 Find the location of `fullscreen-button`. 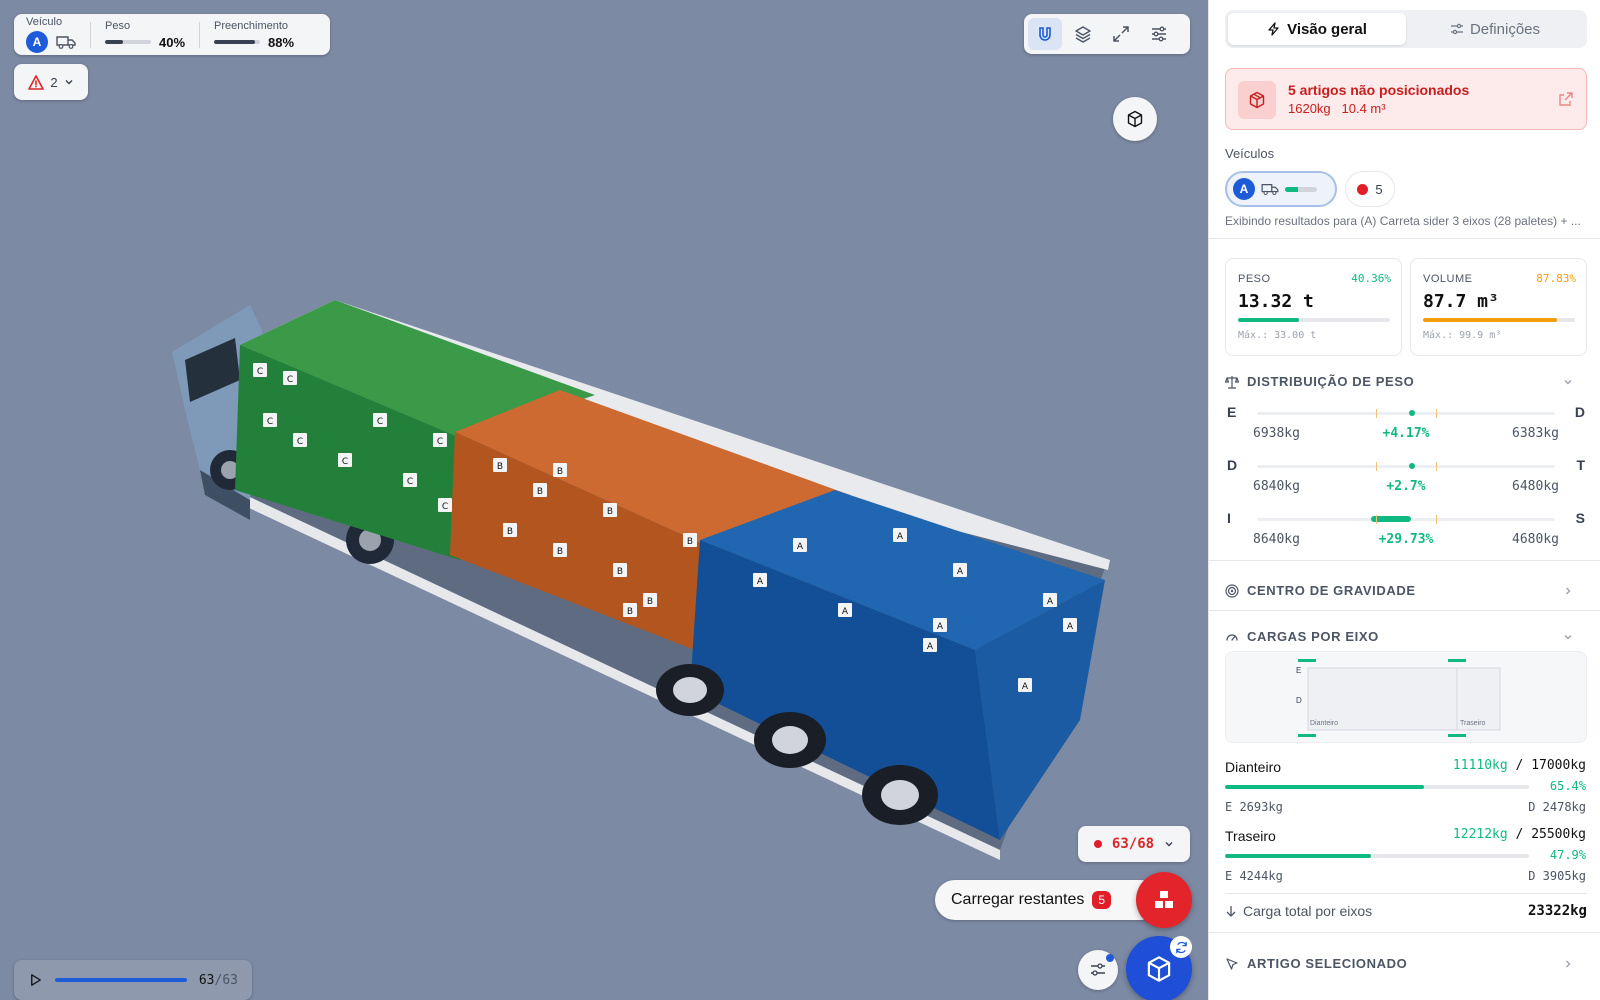

fullscreen-button is located at coordinates (1121, 34).